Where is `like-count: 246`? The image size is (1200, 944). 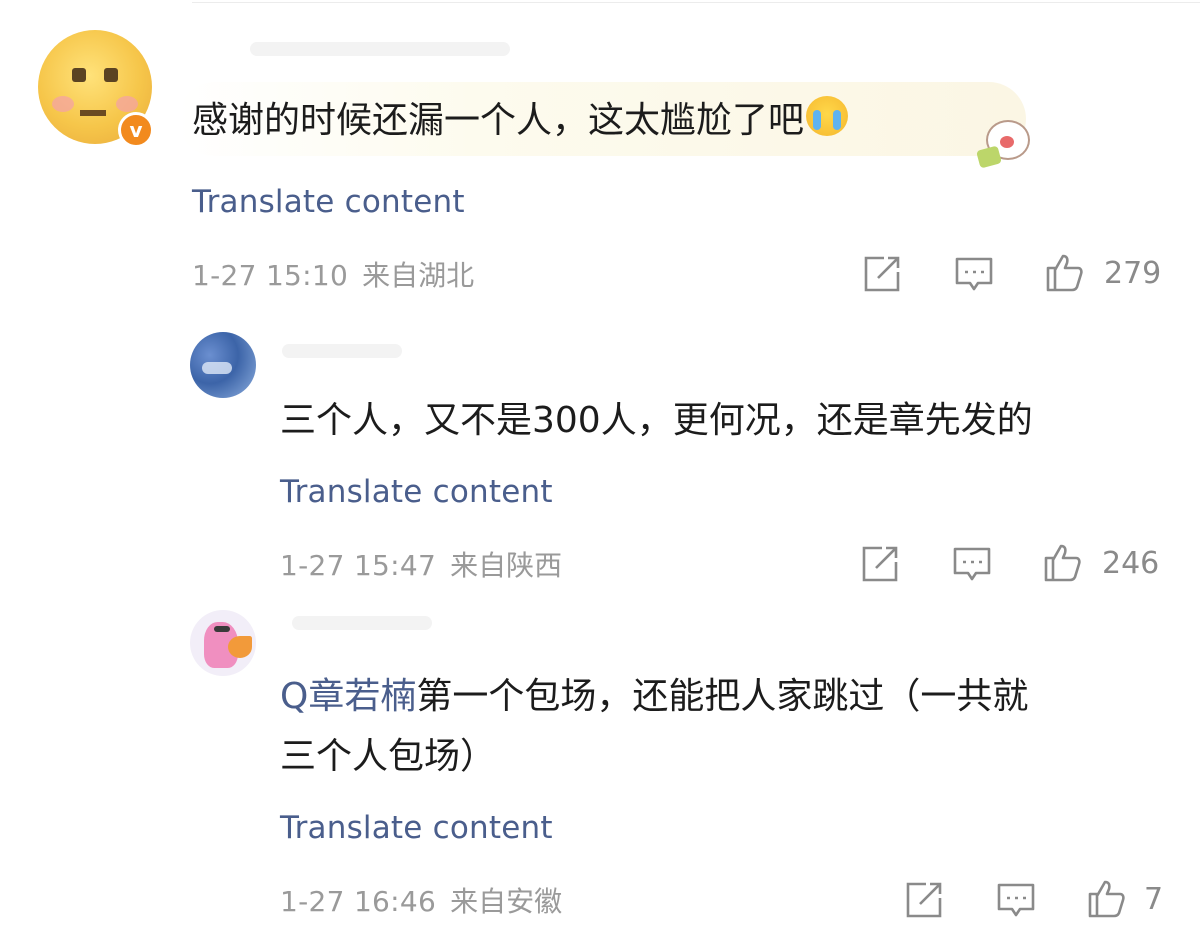 like-count: 246 is located at coordinates (1131, 563).